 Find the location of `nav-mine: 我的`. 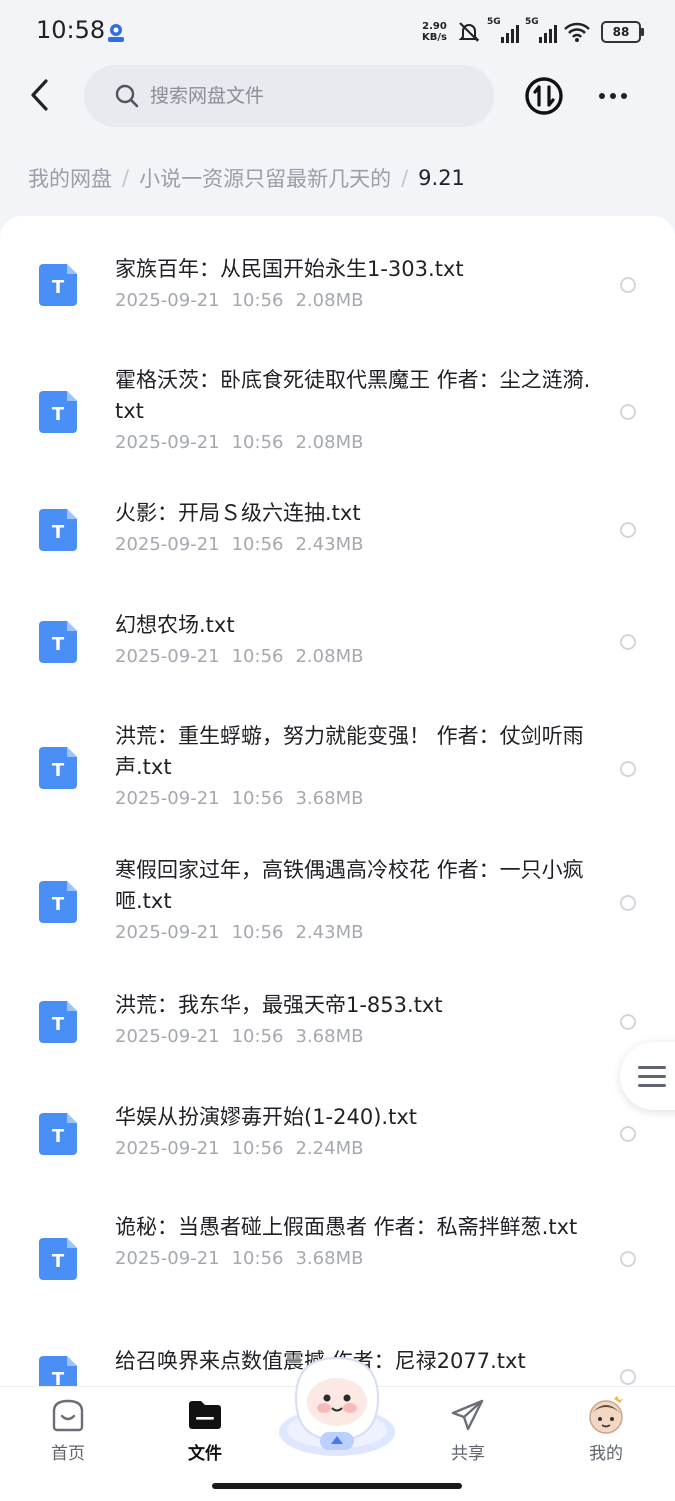

nav-mine: 我的 is located at coordinates (606, 1430).